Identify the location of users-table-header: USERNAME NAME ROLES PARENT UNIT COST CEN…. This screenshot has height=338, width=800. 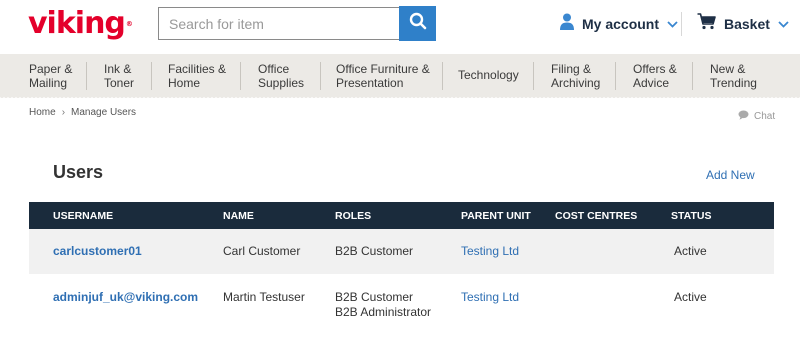
(401, 215).